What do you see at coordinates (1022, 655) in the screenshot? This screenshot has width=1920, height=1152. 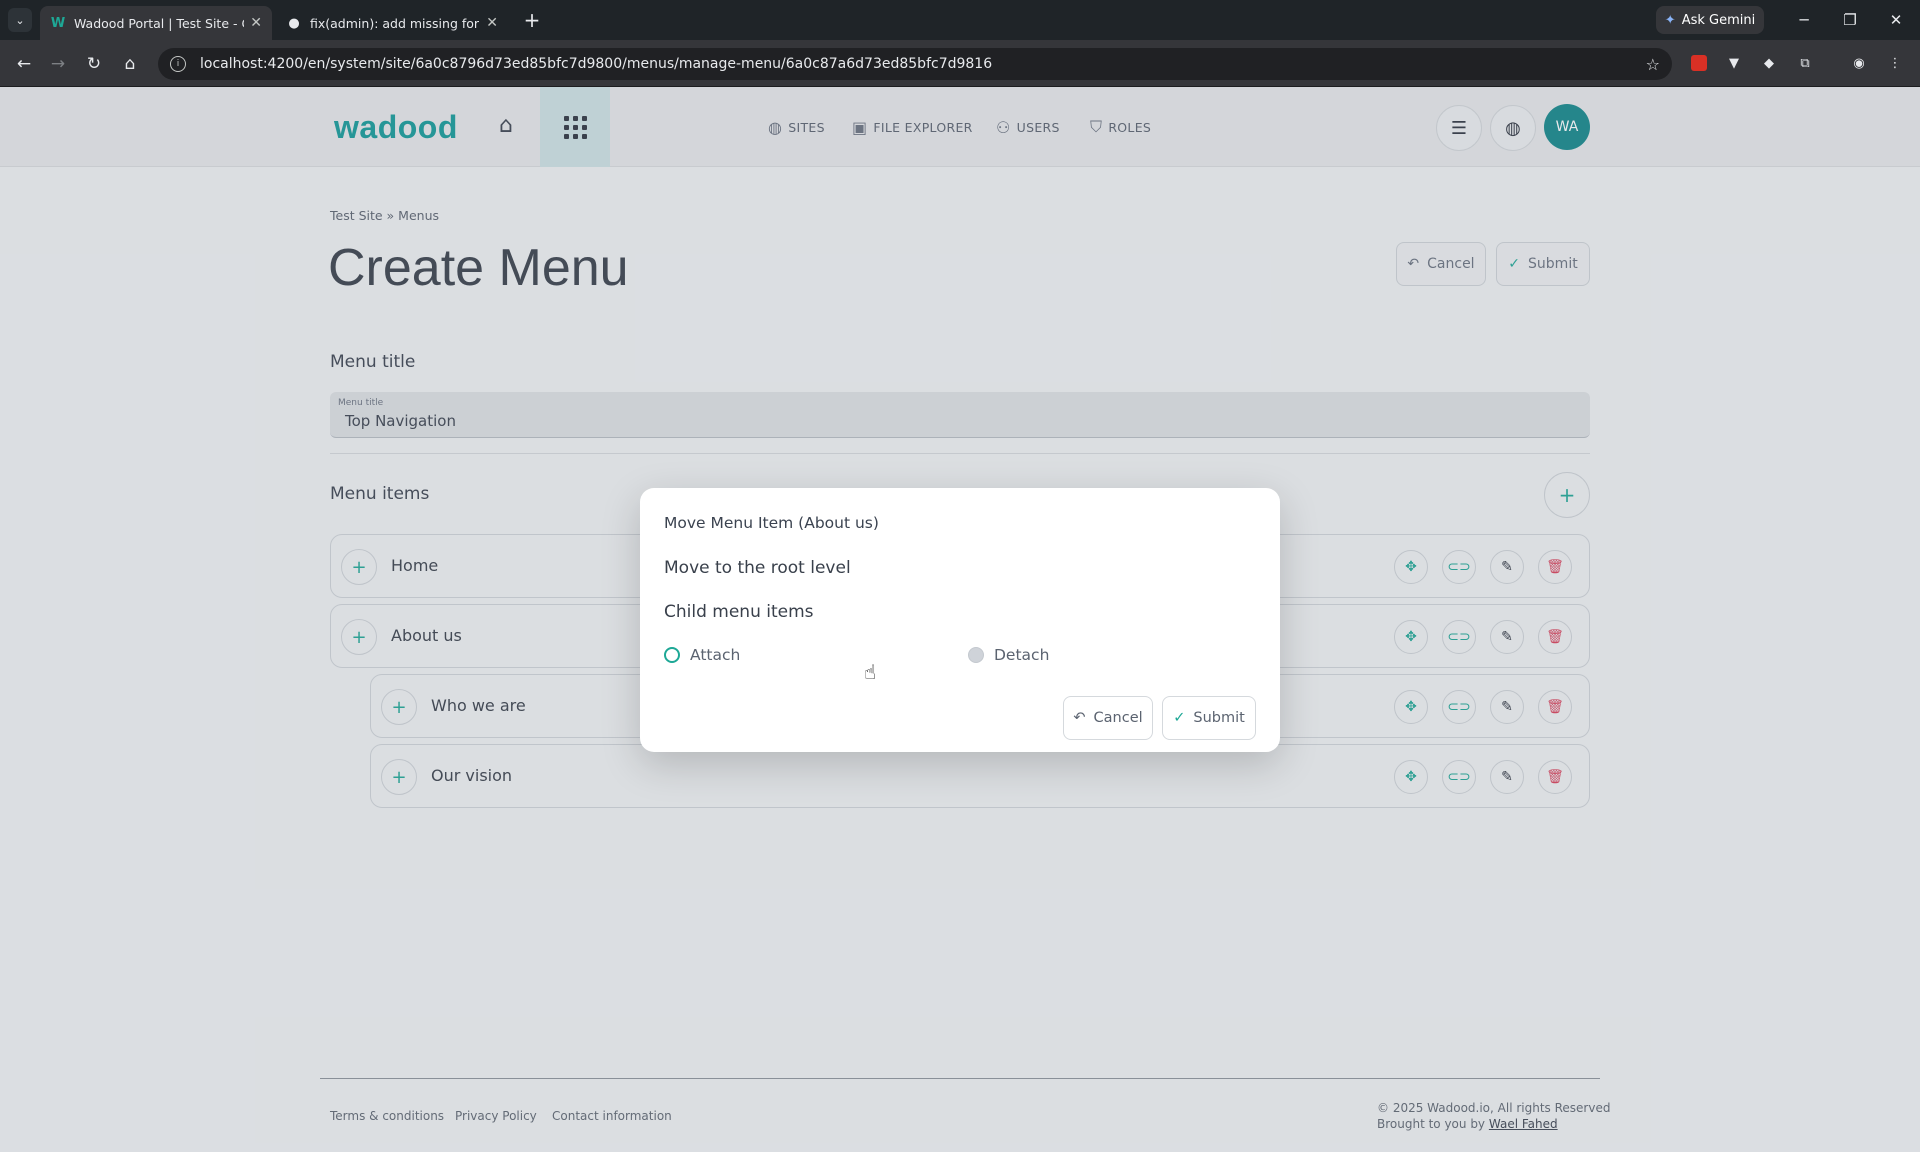 I see `detach-label: Detach` at bounding box center [1022, 655].